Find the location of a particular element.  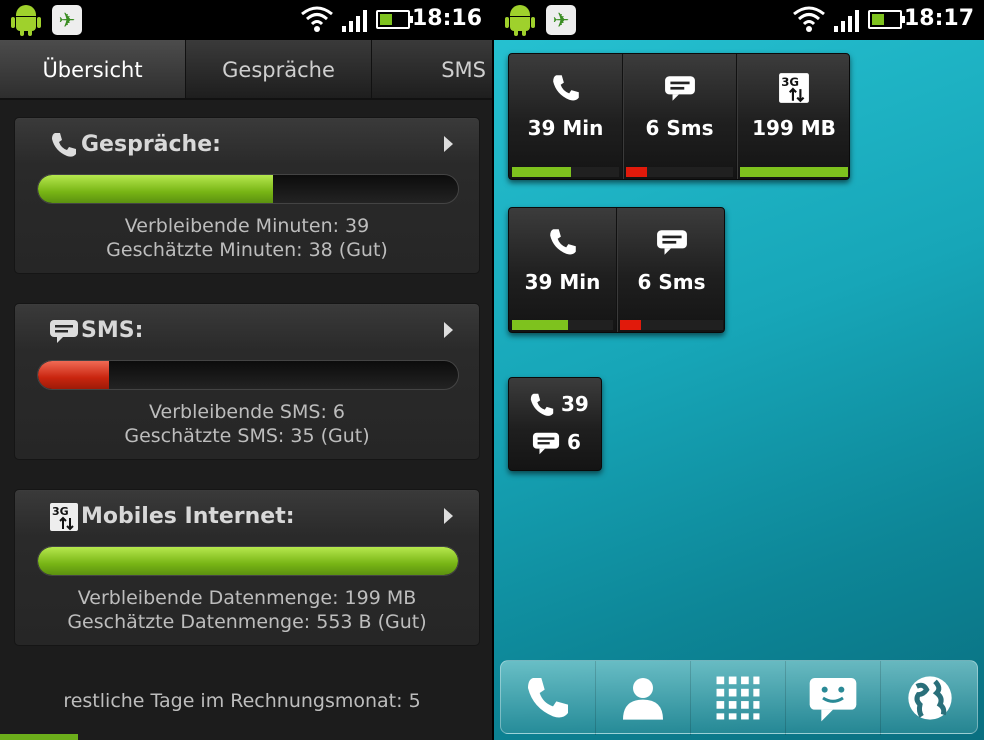

dock-messaging-button is located at coordinates (833, 698).